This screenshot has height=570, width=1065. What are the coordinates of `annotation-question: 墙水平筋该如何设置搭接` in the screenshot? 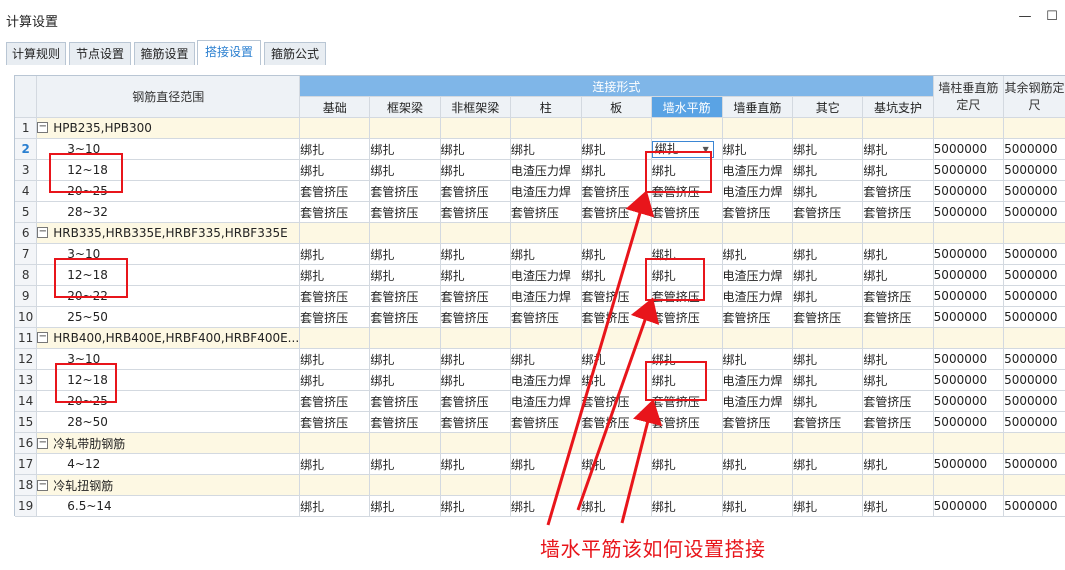 It's located at (653, 549).